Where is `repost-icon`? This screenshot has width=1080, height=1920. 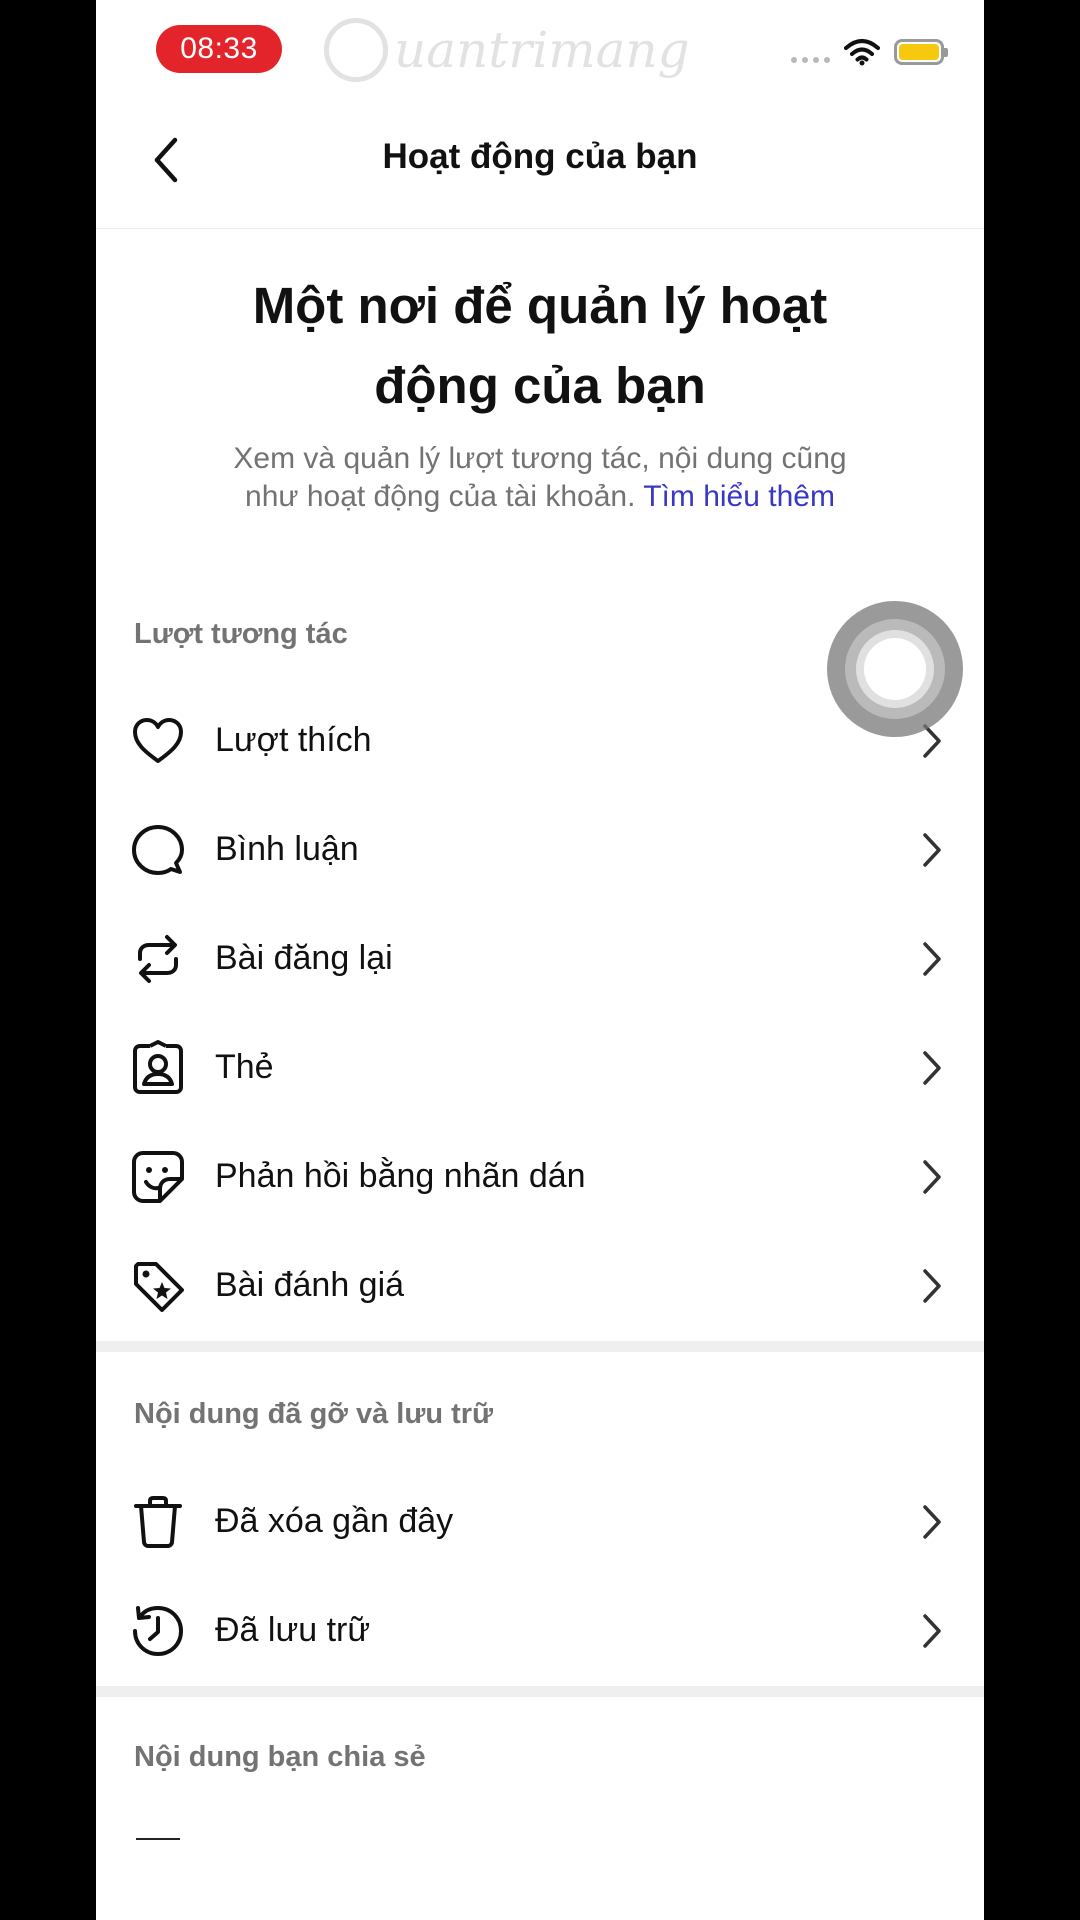
repost-icon is located at coordinates (158, 959).